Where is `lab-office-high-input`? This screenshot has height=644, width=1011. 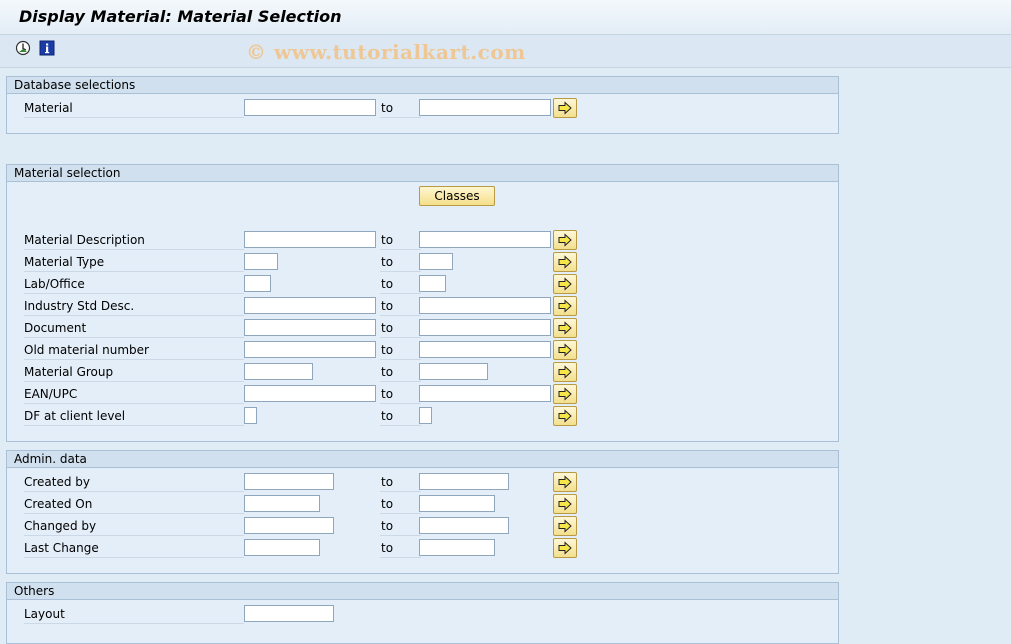
lab-office-high-input is located at coordinates (432, 283).